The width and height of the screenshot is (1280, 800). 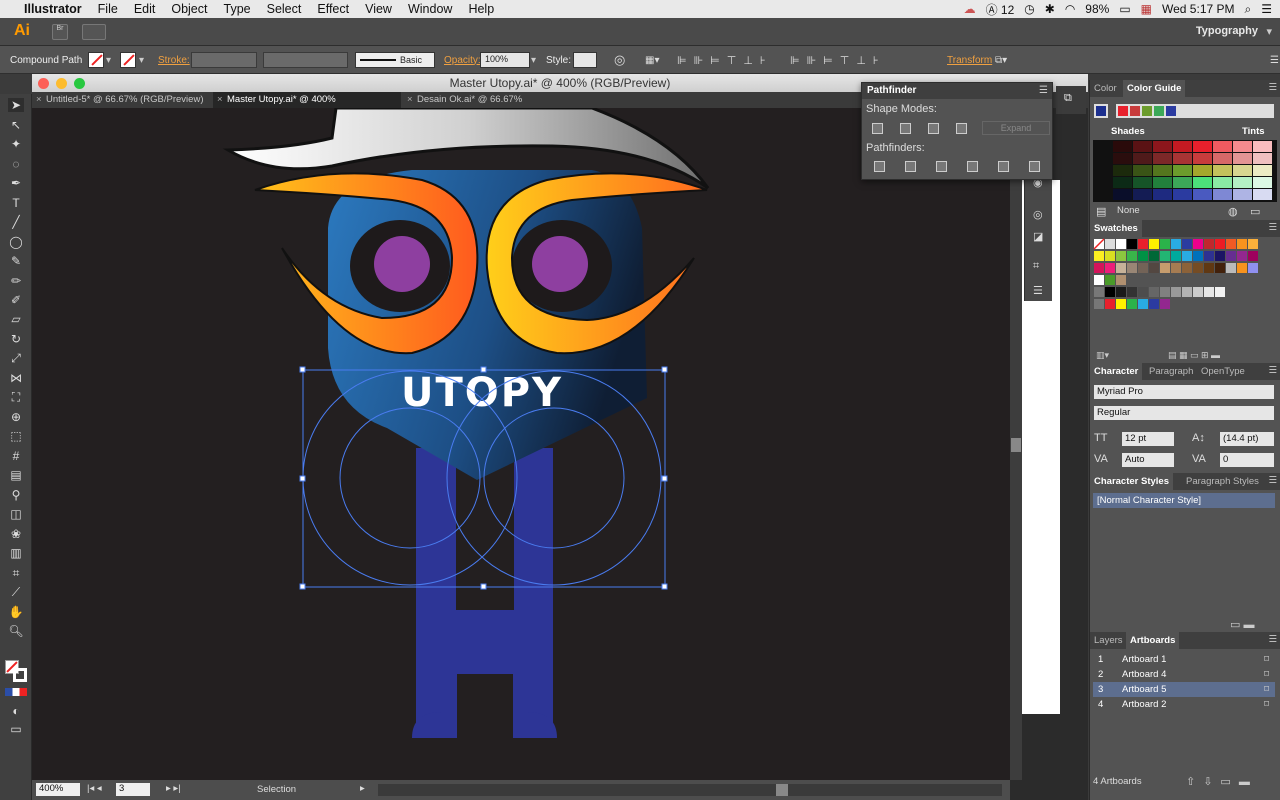 I want to click on align-buttons: ⊫⊪⊨⊤⊥⊦, so click(x=725, y=60).